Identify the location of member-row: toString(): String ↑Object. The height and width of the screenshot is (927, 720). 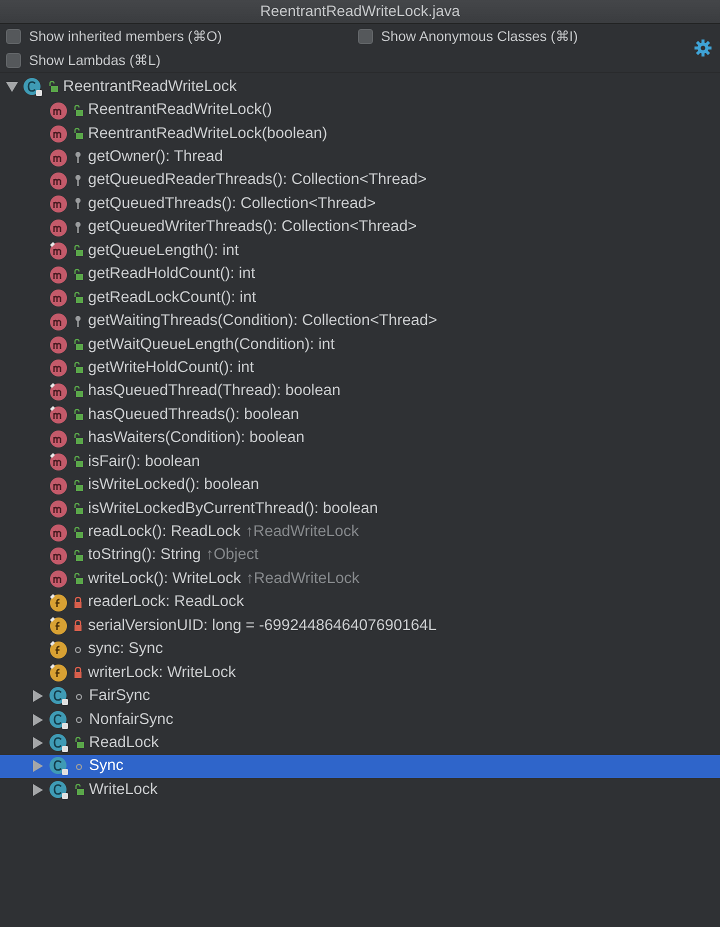
(360, 556).